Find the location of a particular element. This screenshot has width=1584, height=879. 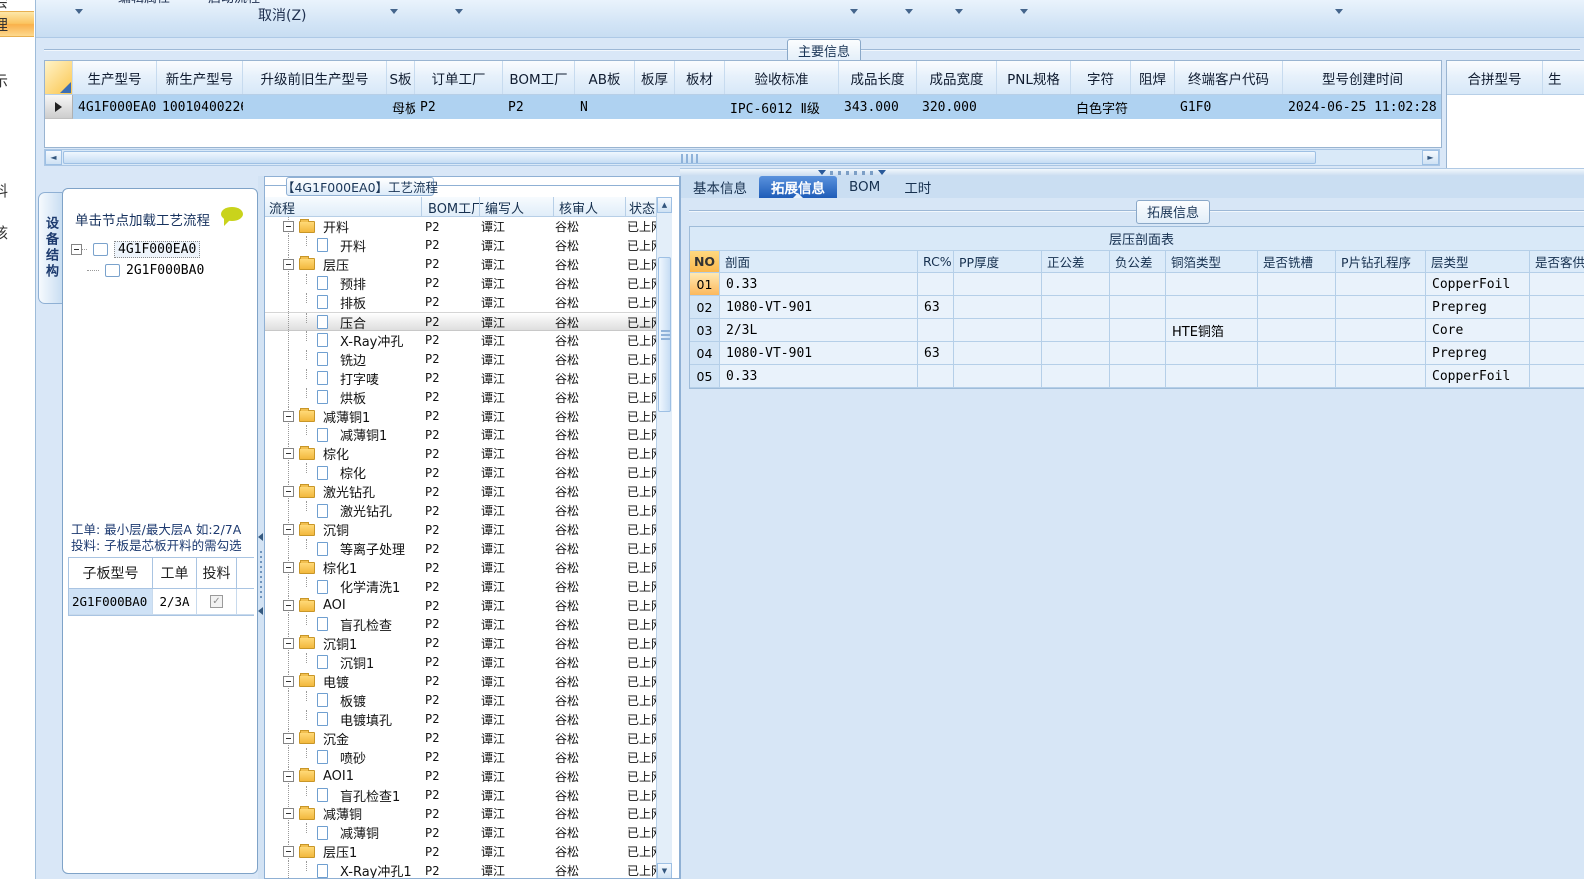

column-header-11: 成品长度 is located at coordinates (878, 77).